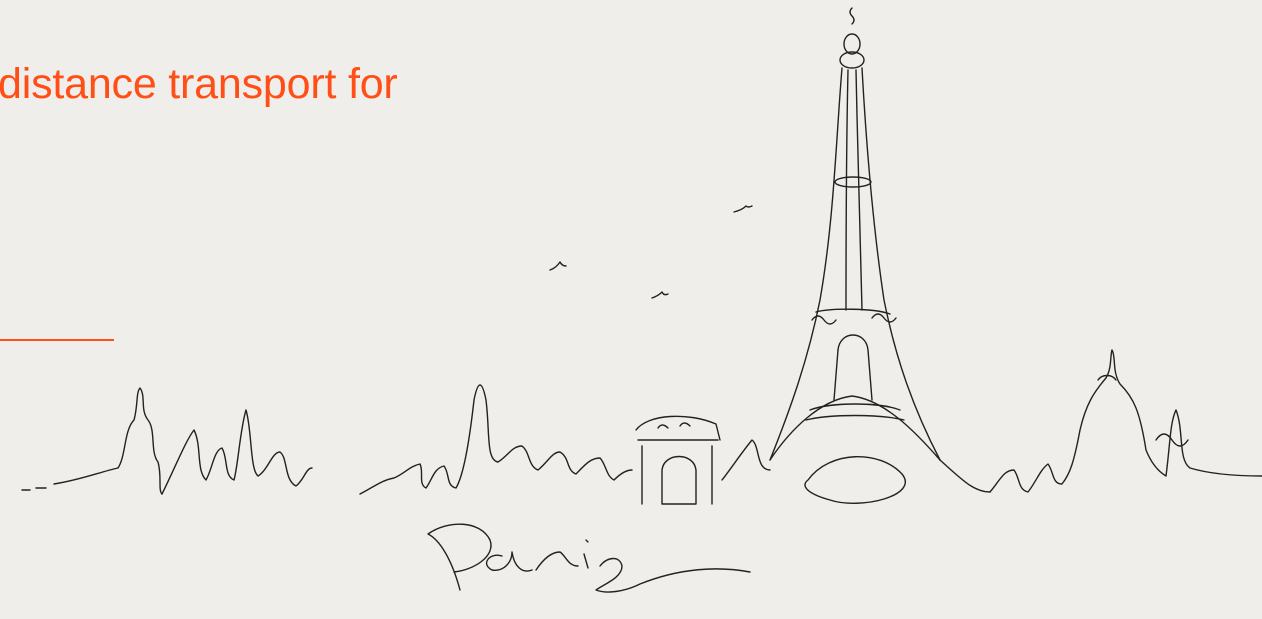 The image size is (1262, 619). What do you see at coordinates (855, 255) in the screenshot?
I see `eiffel-tower-icon` at bounding box center [855, 255].